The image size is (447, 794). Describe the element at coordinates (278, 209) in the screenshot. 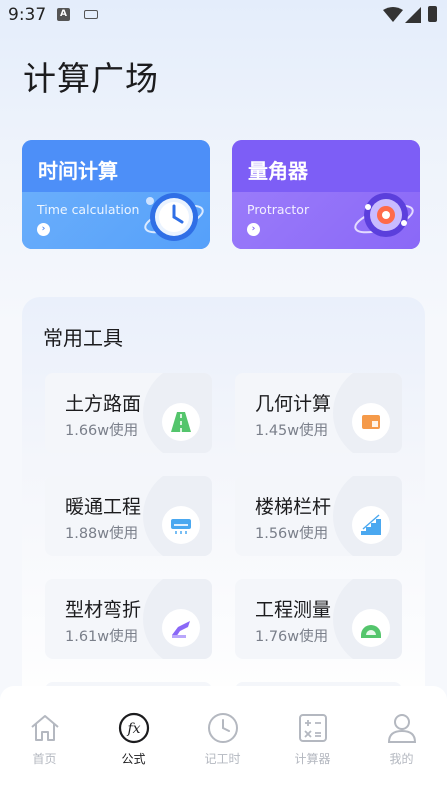

I see `card-subtitle: Protractor` at that location.